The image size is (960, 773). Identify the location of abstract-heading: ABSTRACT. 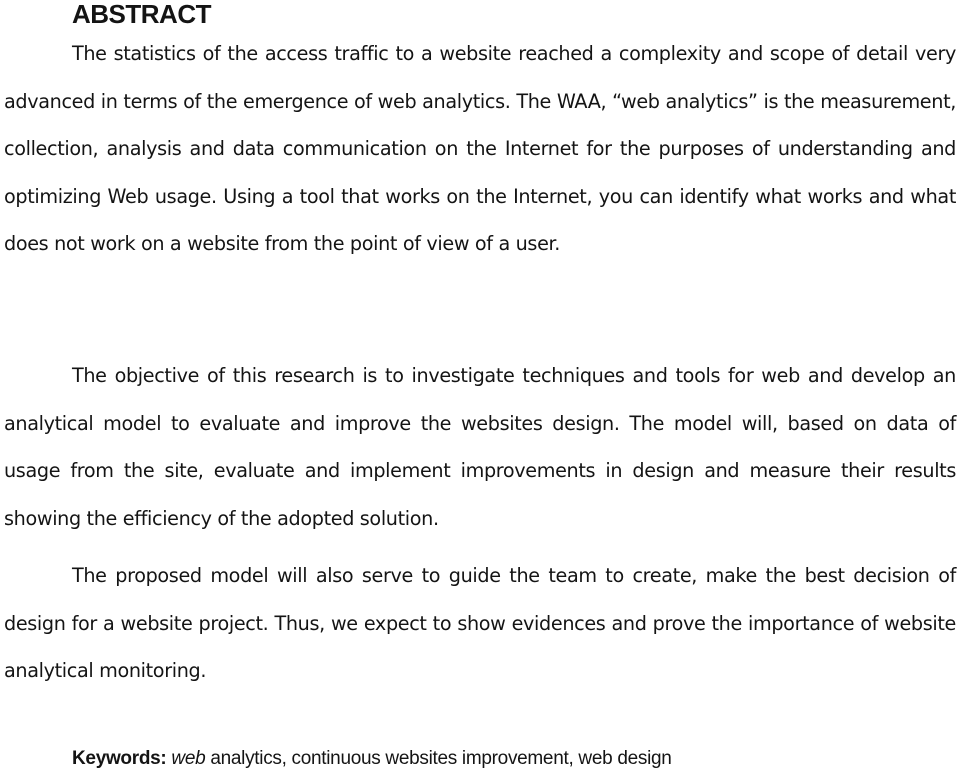
(142, 14).